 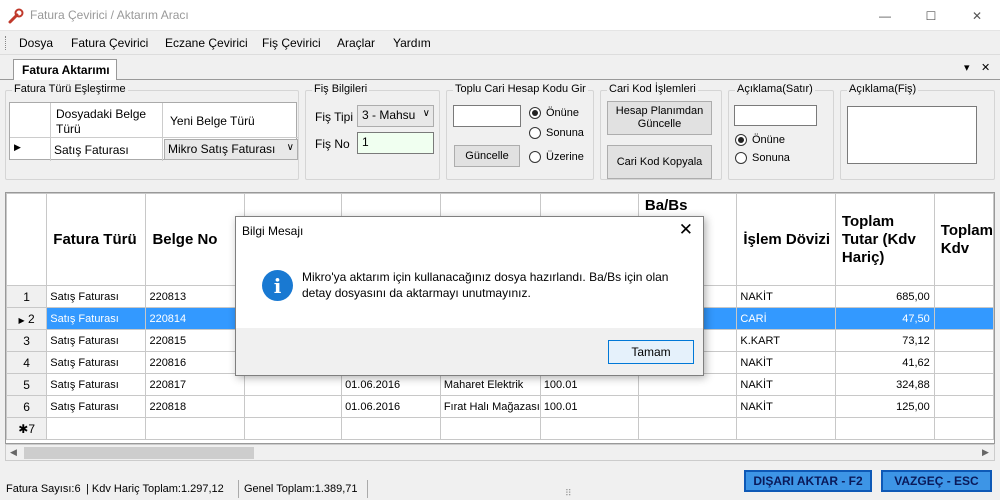 What do you see at coordinates (65, 69) in the screenshot?
I see `tab-fatura-aktarimi: Fatura Aktarımı` at bounding box center [65, 69].